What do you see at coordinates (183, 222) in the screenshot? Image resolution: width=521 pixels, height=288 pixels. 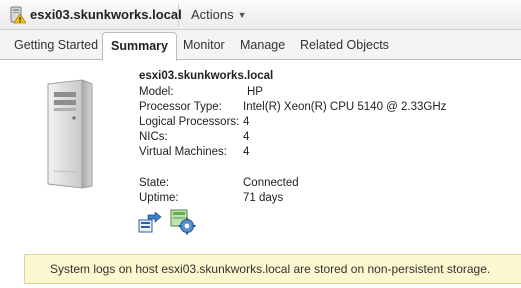 I see `host-settings-icon` at bounding box center [183, 222].